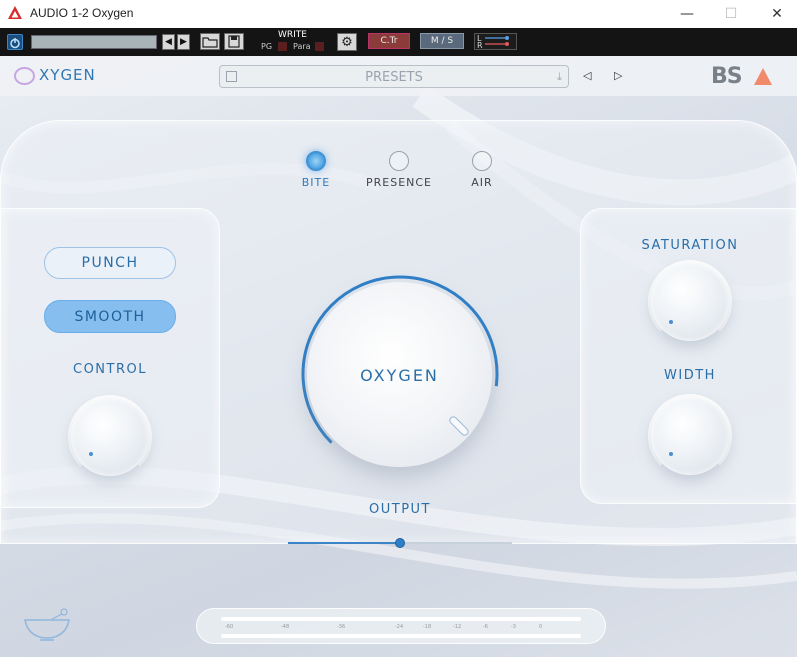 Image resolution: width=797 pixels, height=657 pixels. Describe the element at coordinates (541, 627) in the screenshot. I see `meter-tick: 0` at that location.